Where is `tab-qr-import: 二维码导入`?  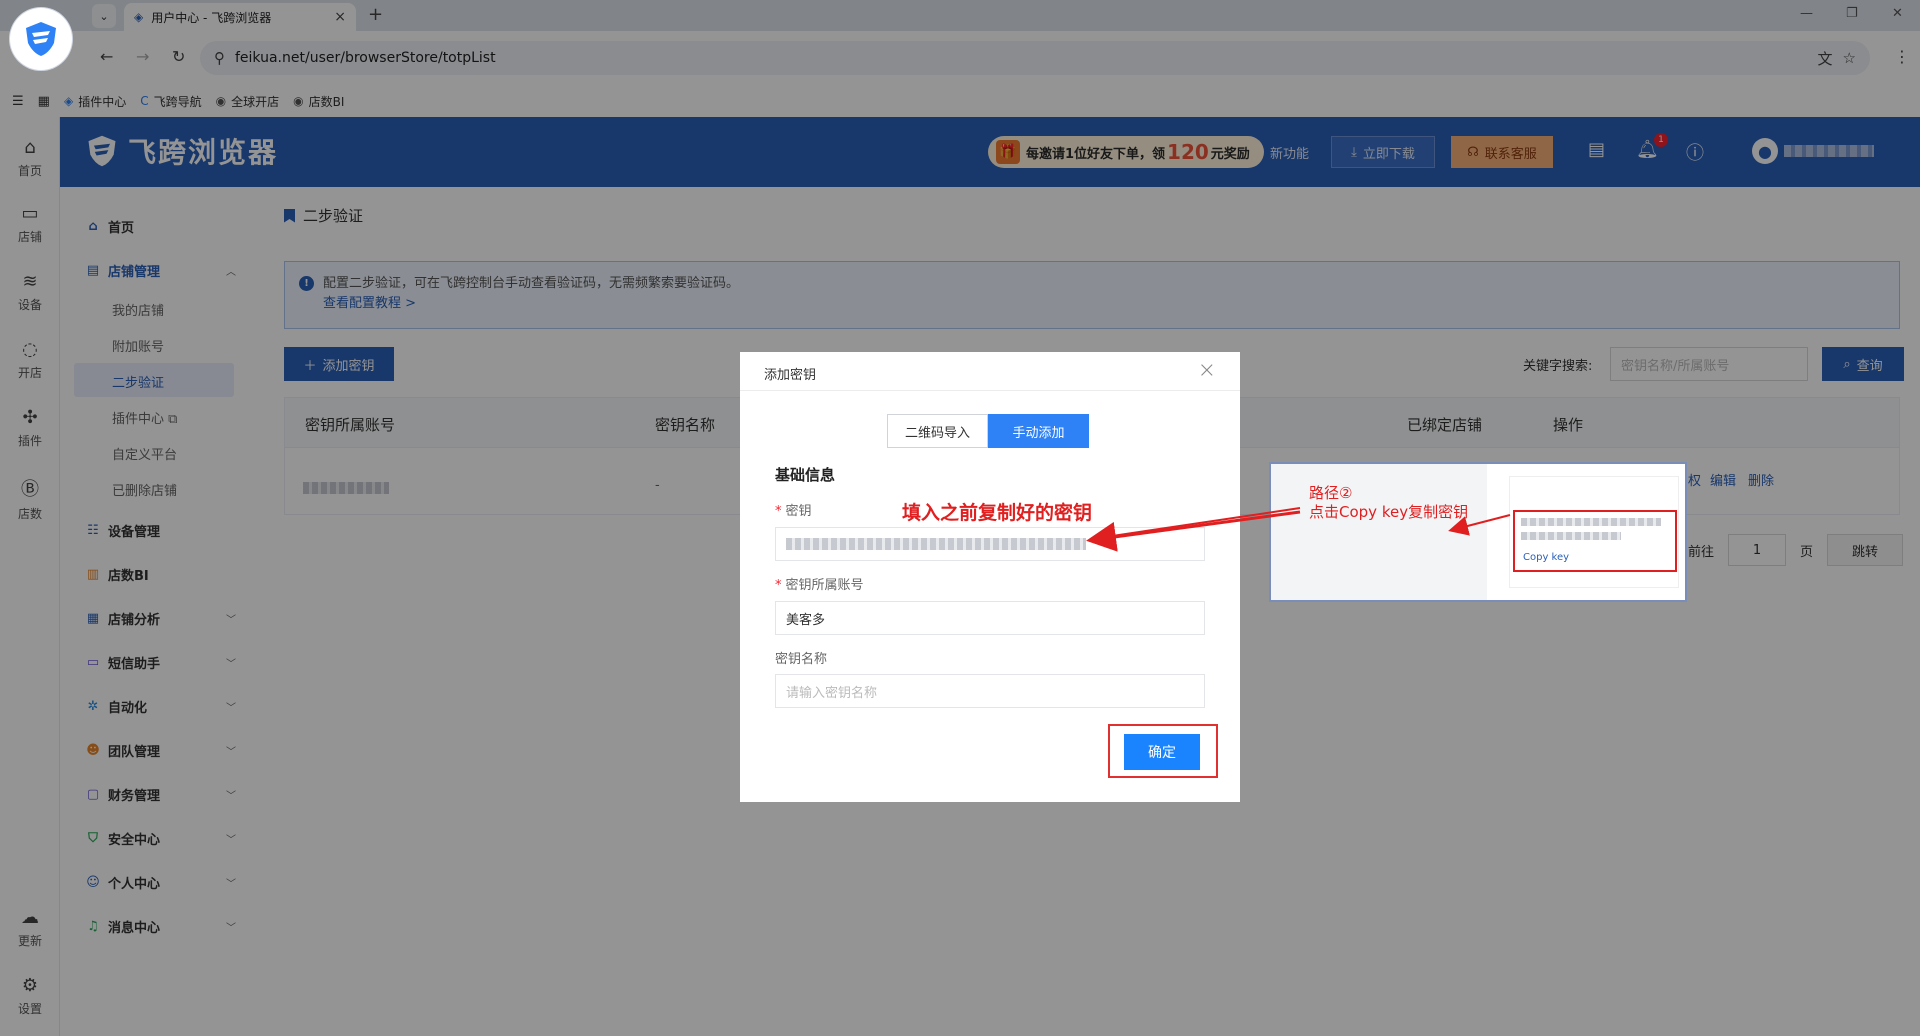 tab-qr-import: 二维码导入 is located at coordinates (937, 431).